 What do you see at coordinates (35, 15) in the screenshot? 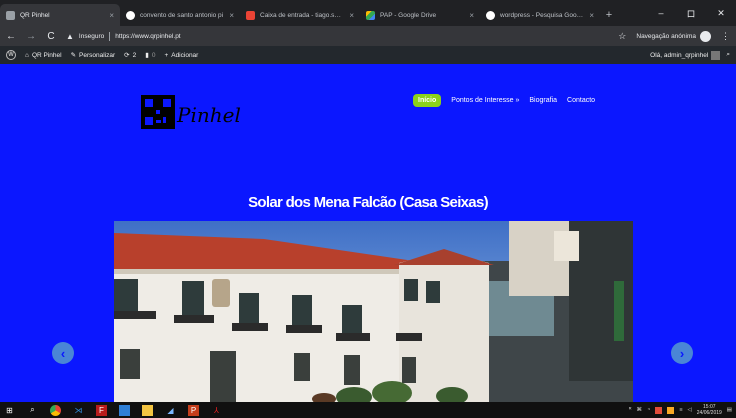
I see `tab-title: QR Pinhel` at bounding box center [35, 15].